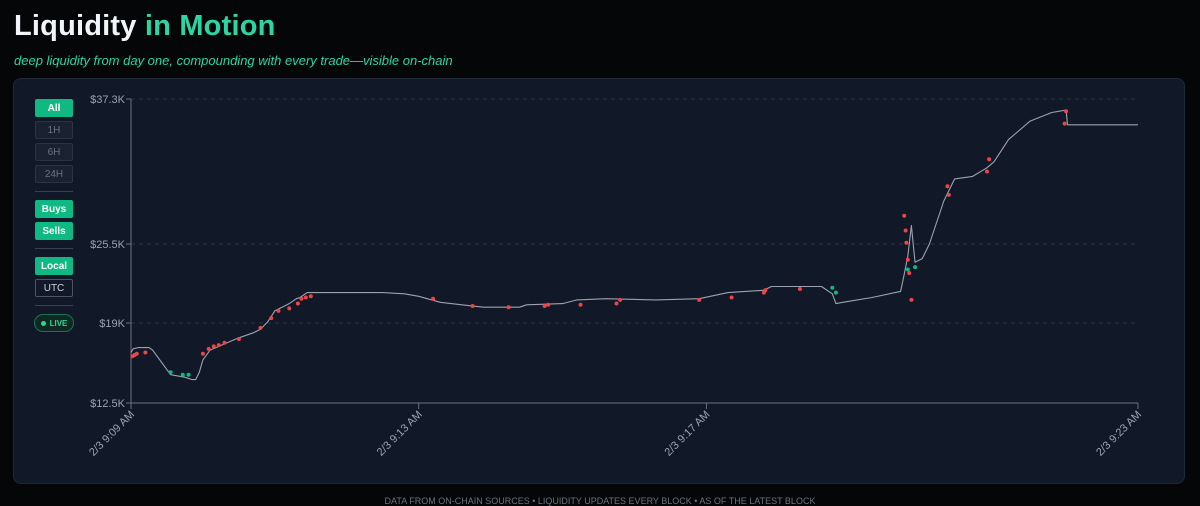  What do you see at coordinates (75, 26) in the screenshot?
I see `title-main: Liquidity` at bounding box center [75, 26].